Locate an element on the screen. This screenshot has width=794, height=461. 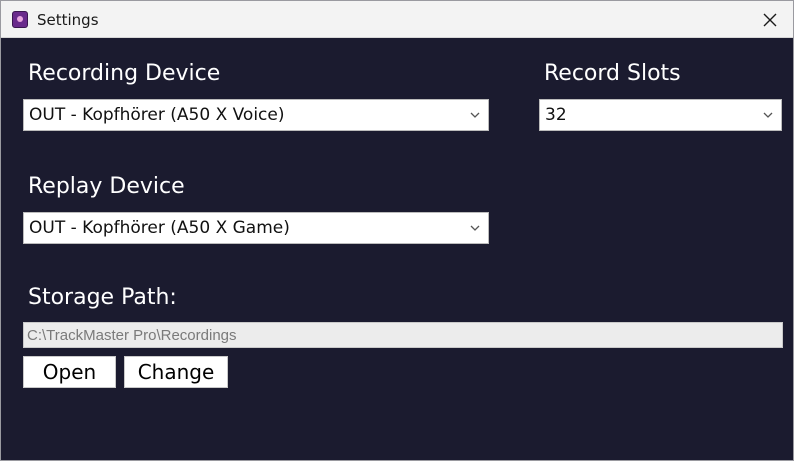
storage-path-input is located at coordinates (404, 335).